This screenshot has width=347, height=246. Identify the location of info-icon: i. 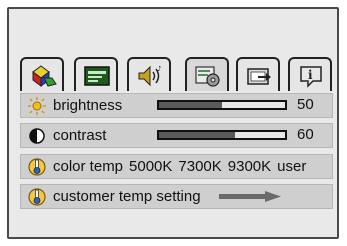
(311, 77).